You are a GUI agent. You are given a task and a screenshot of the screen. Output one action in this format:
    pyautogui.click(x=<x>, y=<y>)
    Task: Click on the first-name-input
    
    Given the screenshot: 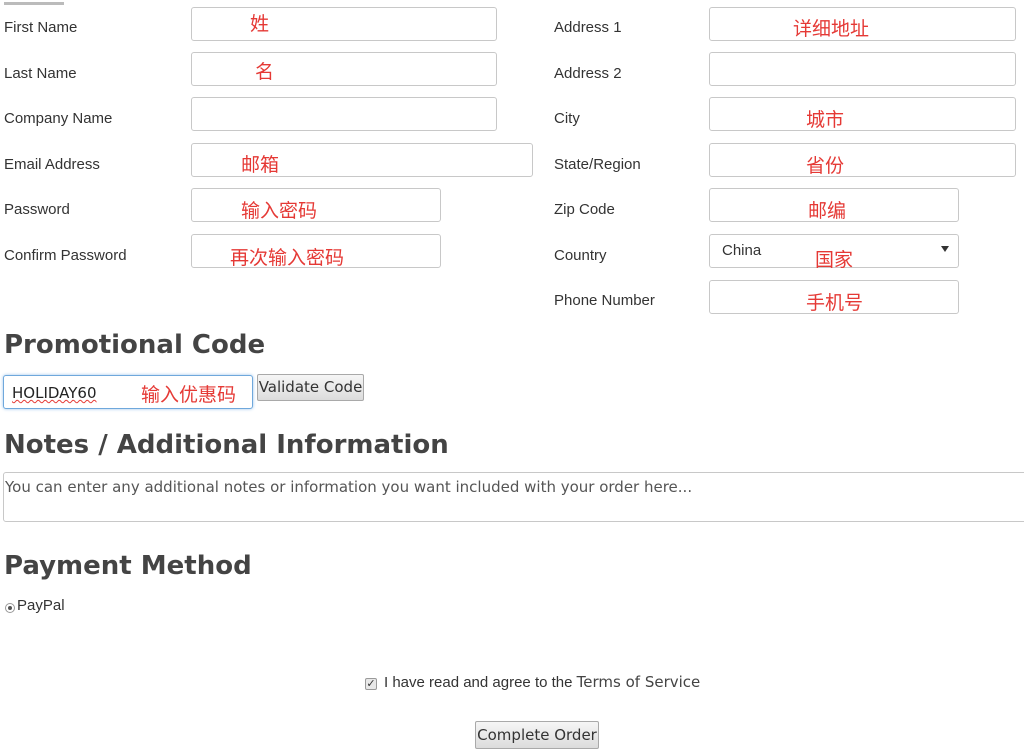 What is the action you would take?
    pyautogui.click(x=344, y=24)
    